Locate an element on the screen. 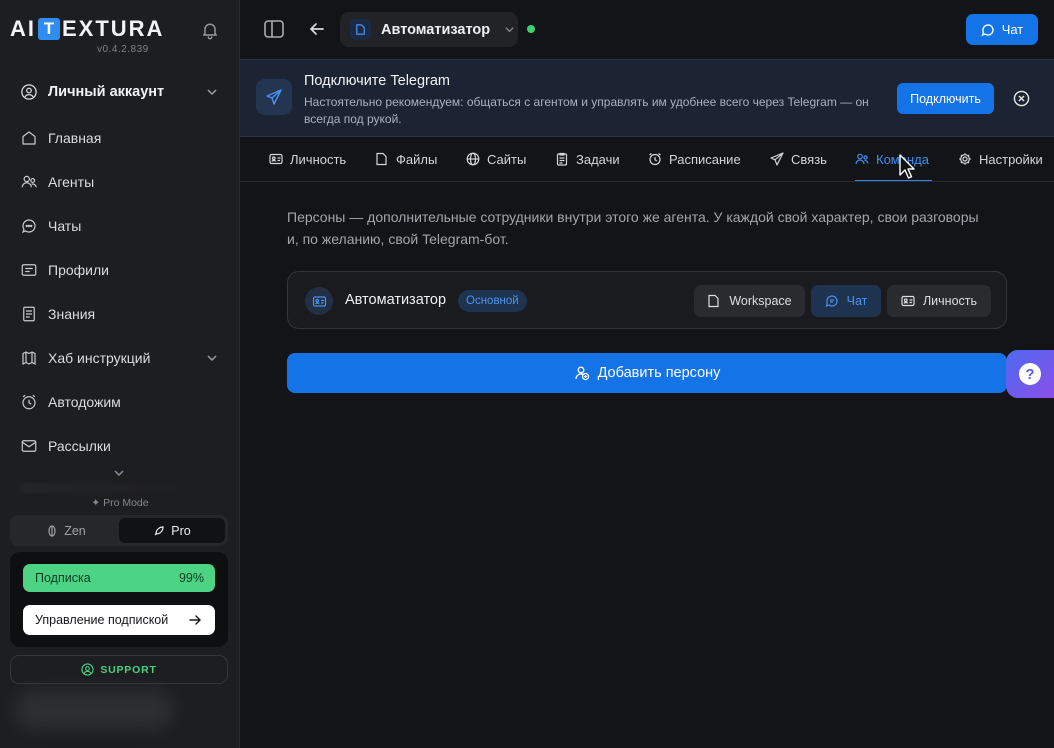  support-button: SUPPORT is located at coordinates (119, 669).